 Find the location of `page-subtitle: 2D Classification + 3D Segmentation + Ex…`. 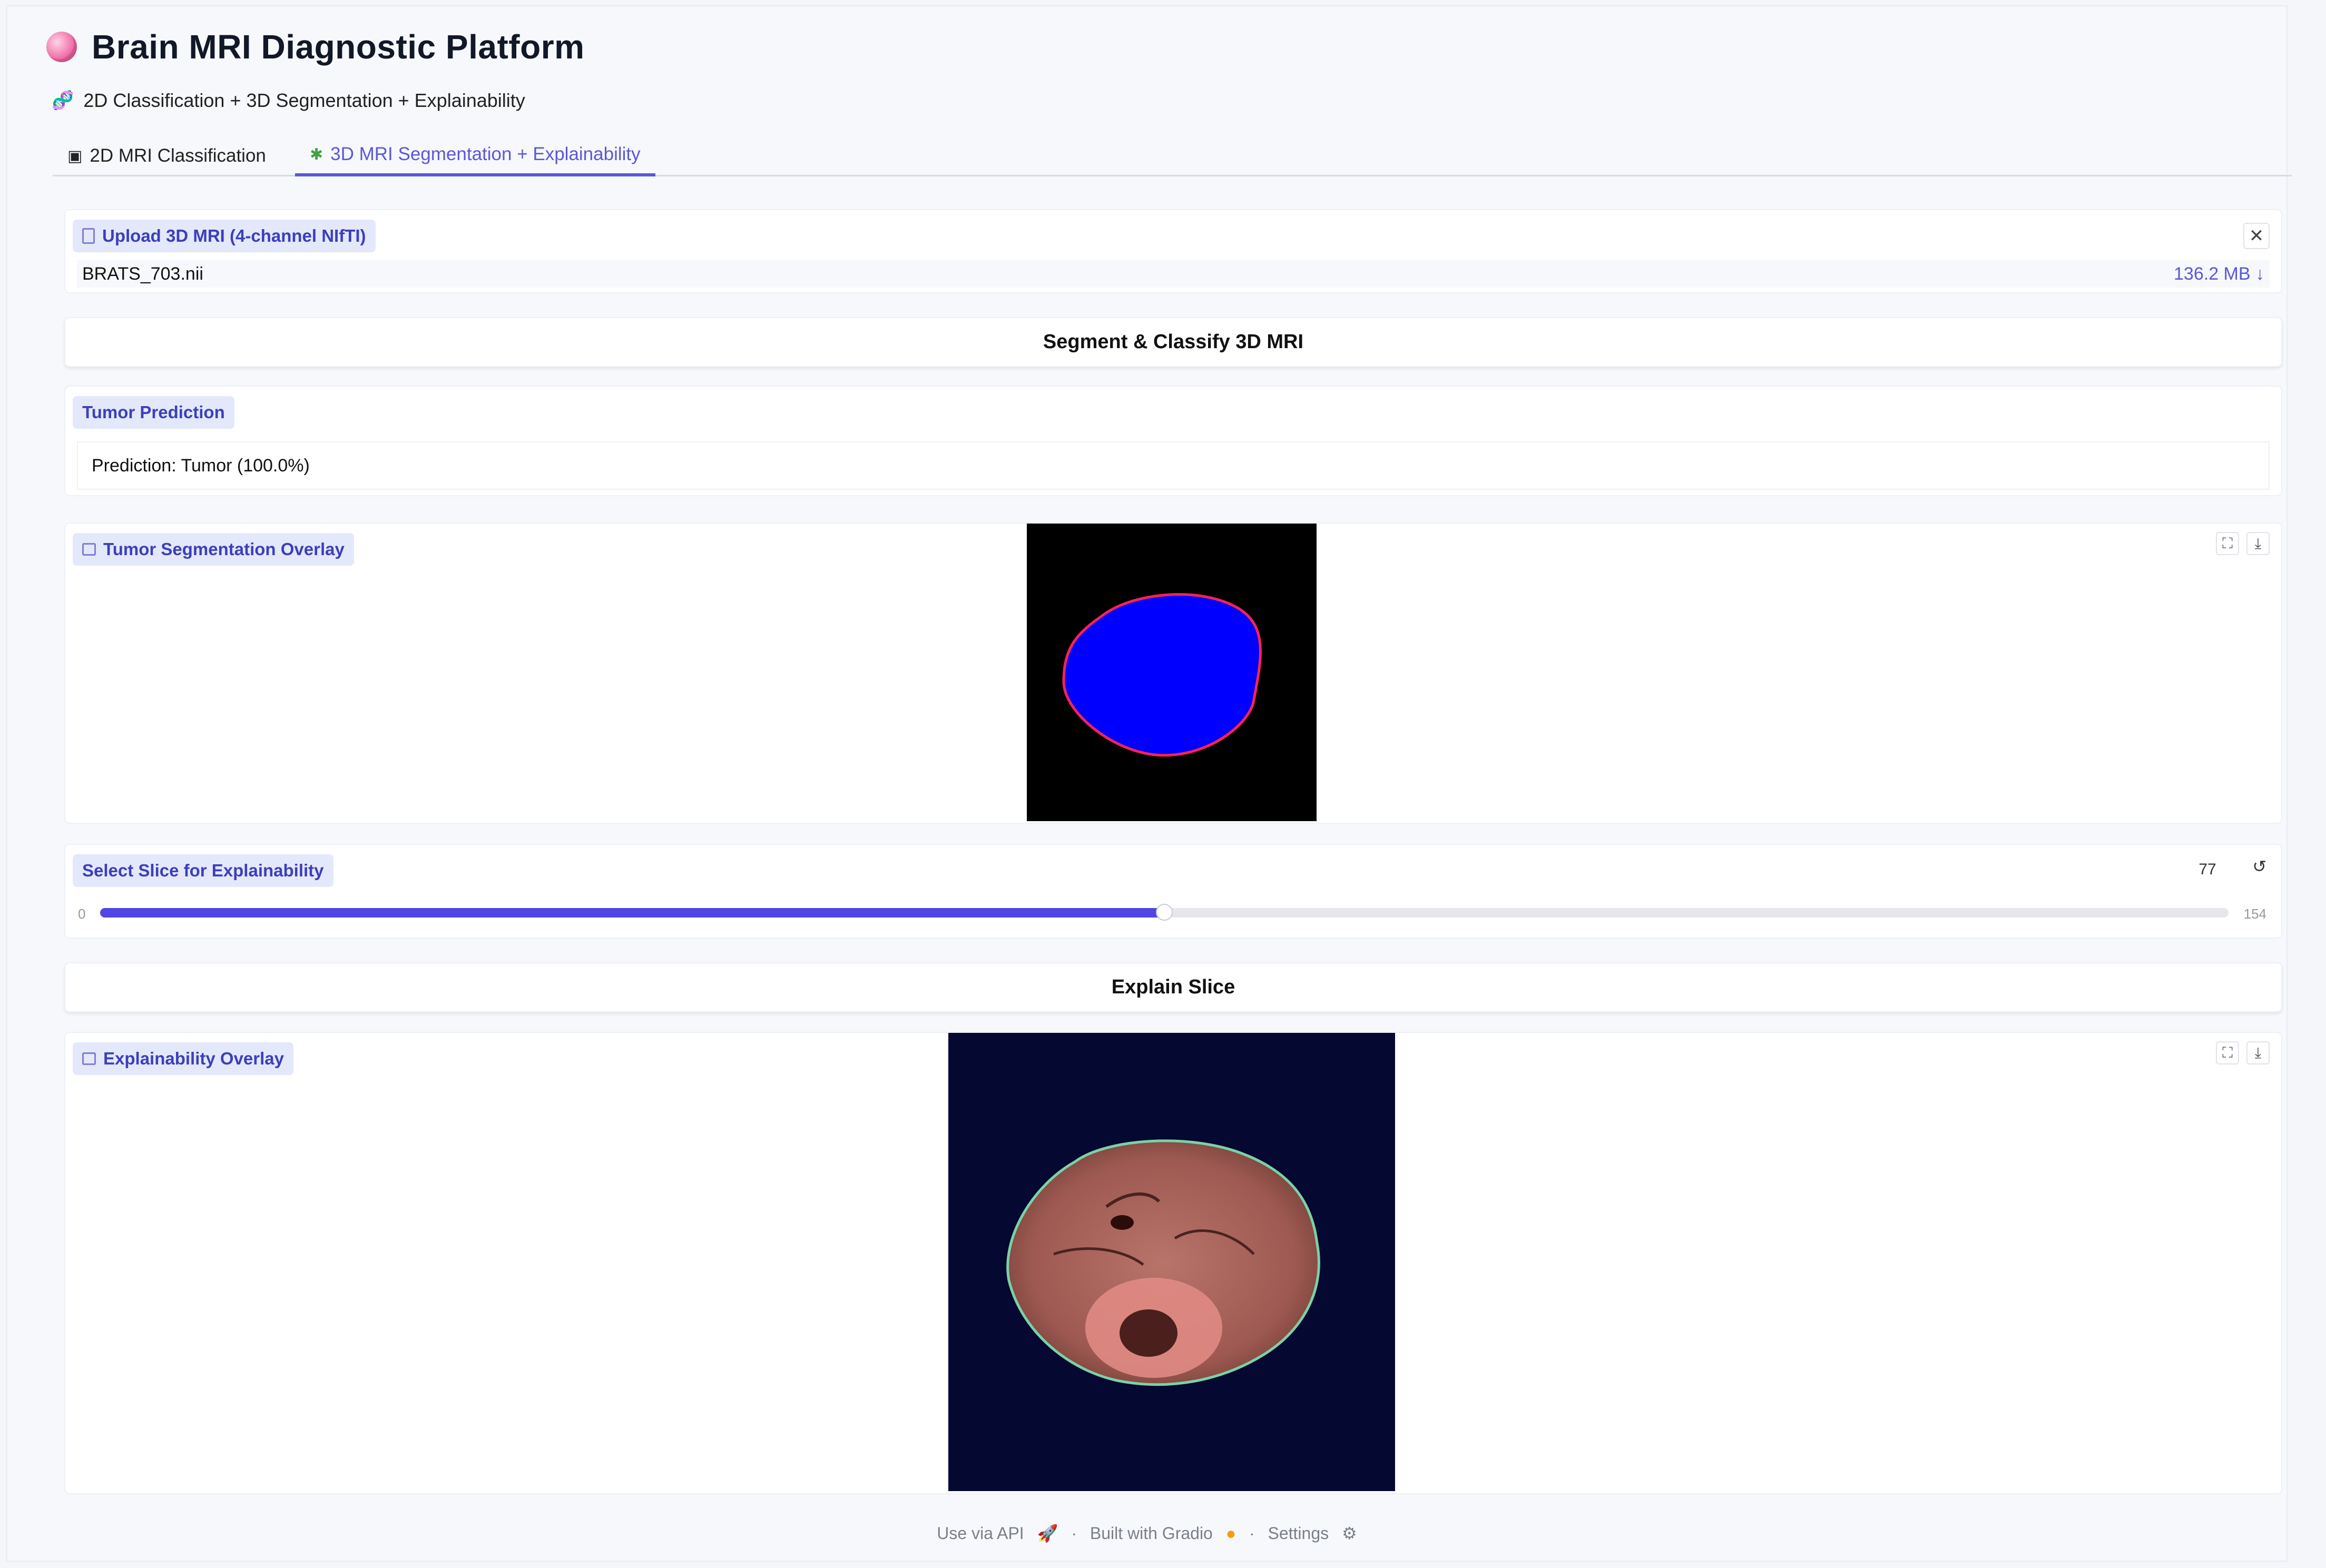

page-subtitle: 2D Classification + 3D Segmentation + Ex… is located at coordinates (304, 100).